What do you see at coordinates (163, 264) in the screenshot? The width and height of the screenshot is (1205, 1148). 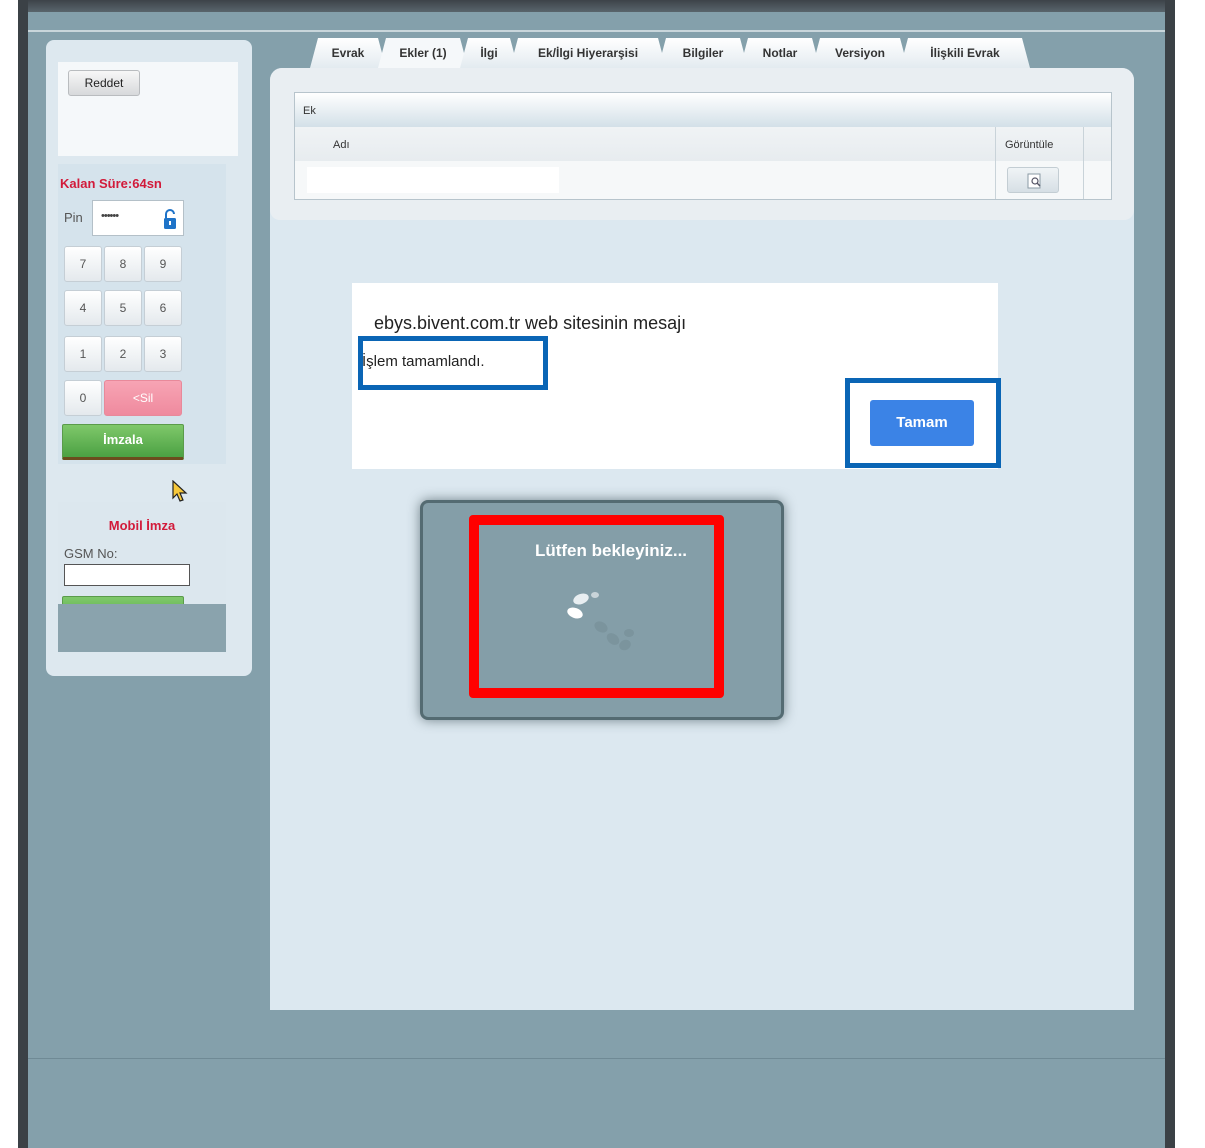 I see `keypad-key-9: 9` at bounding box center [163, 264].